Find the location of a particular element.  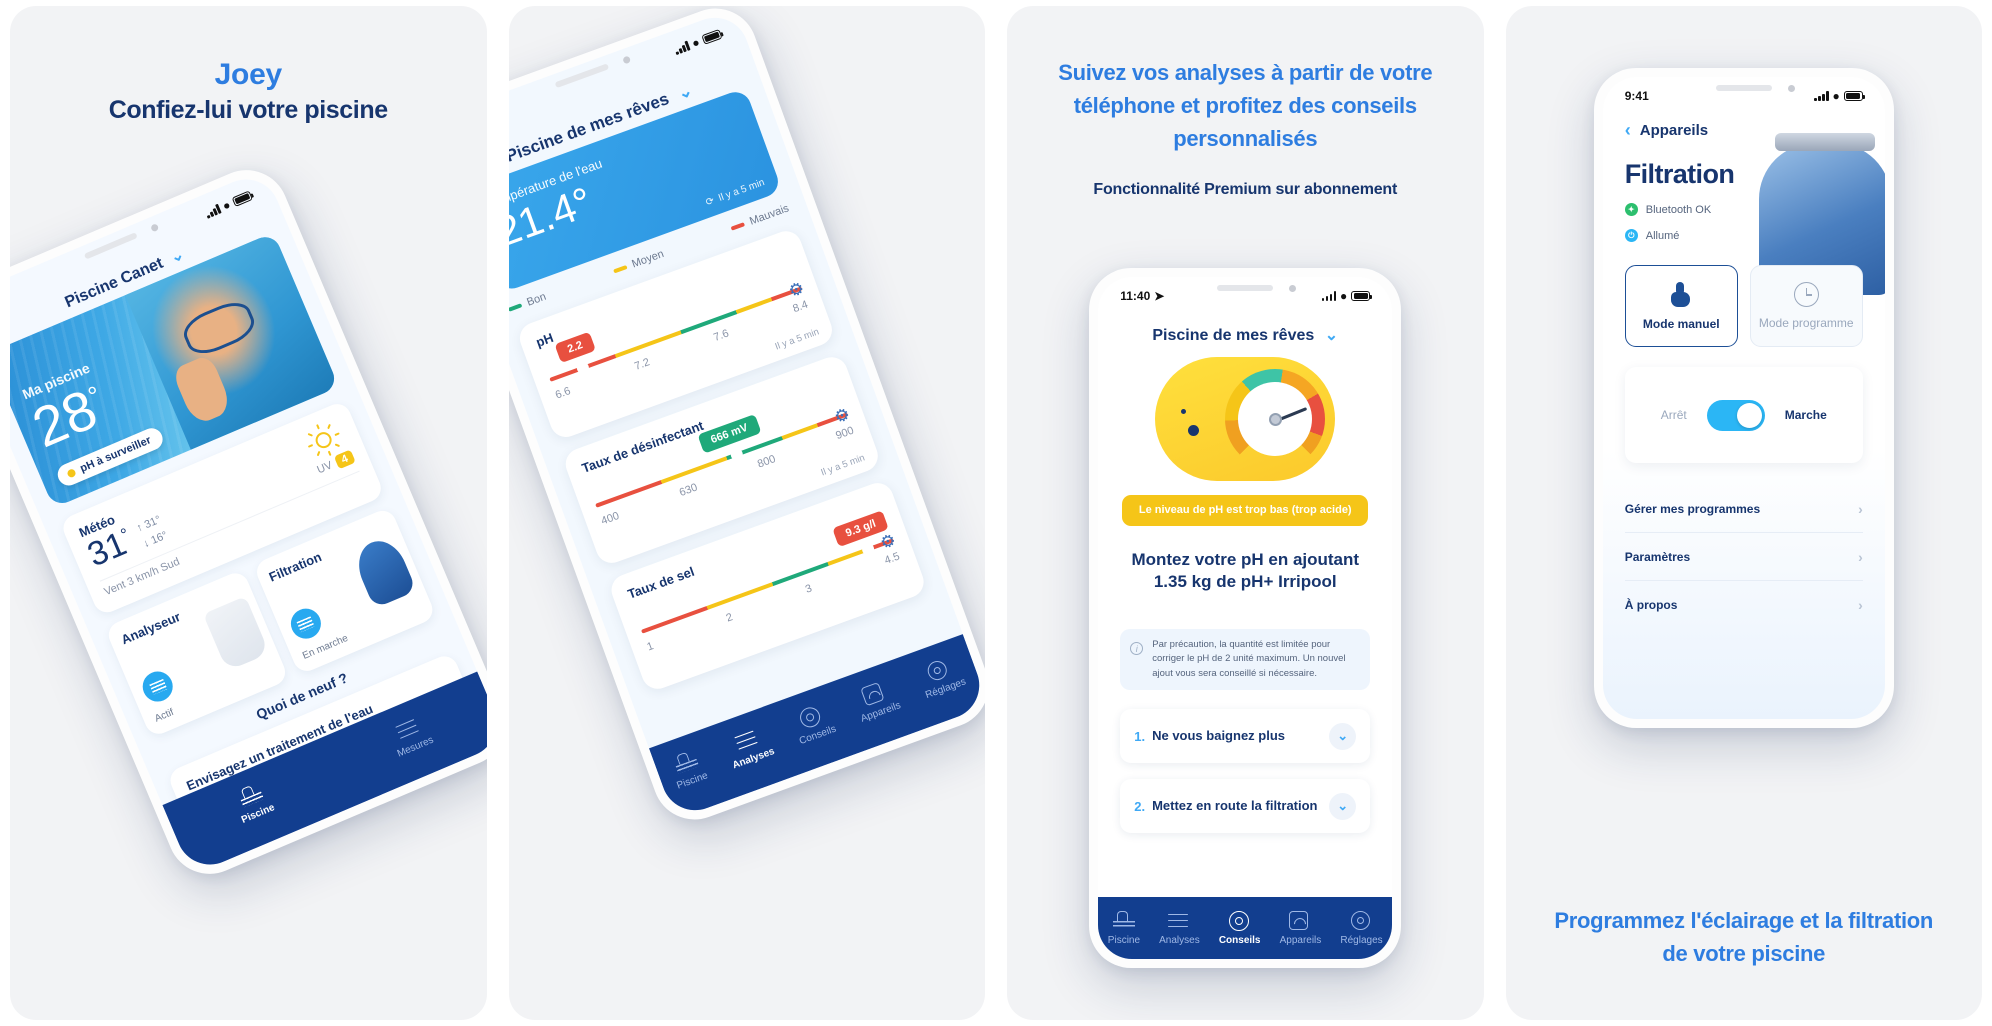

mascot-eye-small is located at coordinates (1184, 411).